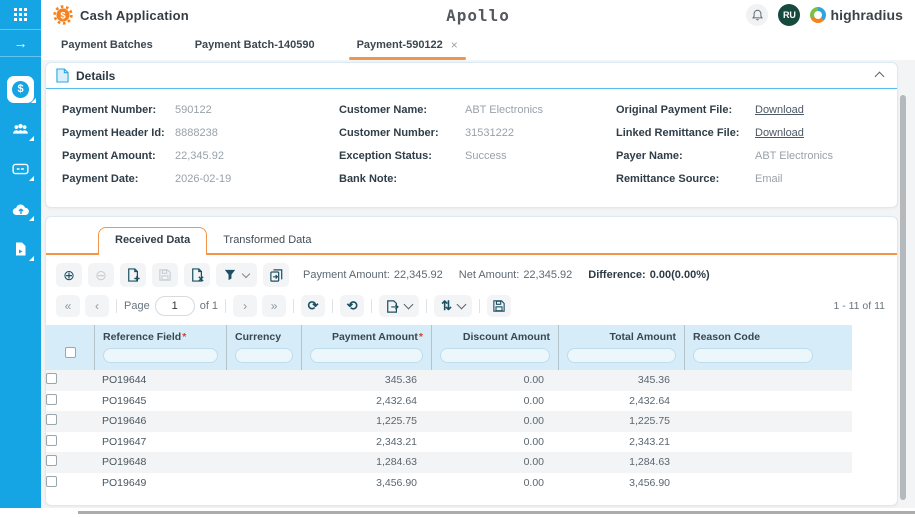 The image size is (915, 517). I want to click on user-avatar: RU, so click(789, 15).